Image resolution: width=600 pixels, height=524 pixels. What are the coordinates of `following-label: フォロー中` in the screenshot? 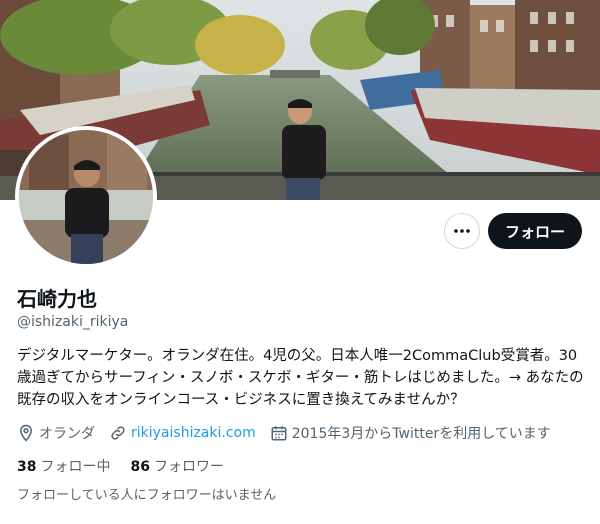 It's located at (75, 467).